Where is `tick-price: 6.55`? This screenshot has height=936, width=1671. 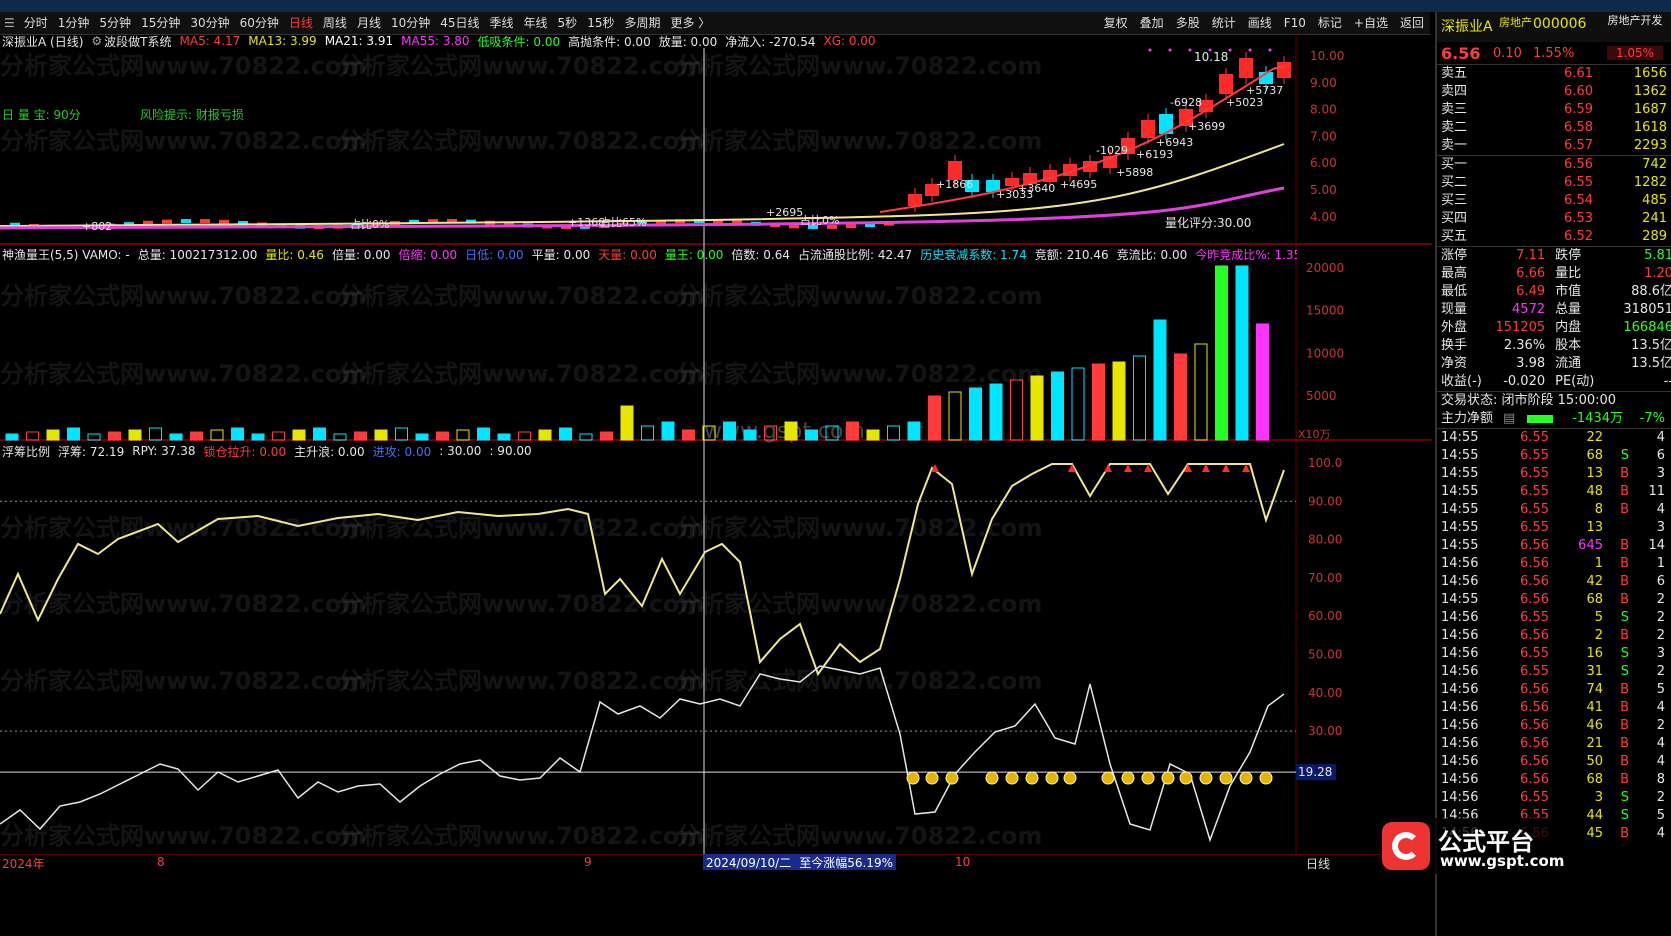
tick-price: 6.55 is located at coordinates (1534, 437).